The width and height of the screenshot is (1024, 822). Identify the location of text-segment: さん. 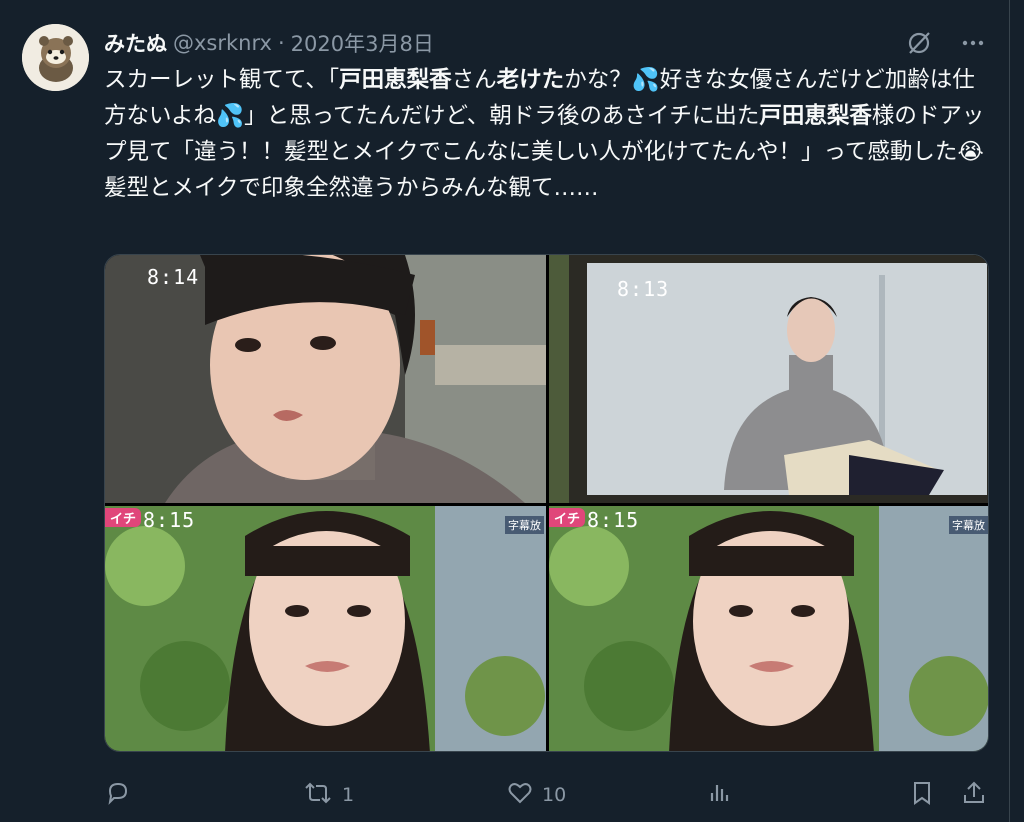
(474, 80).